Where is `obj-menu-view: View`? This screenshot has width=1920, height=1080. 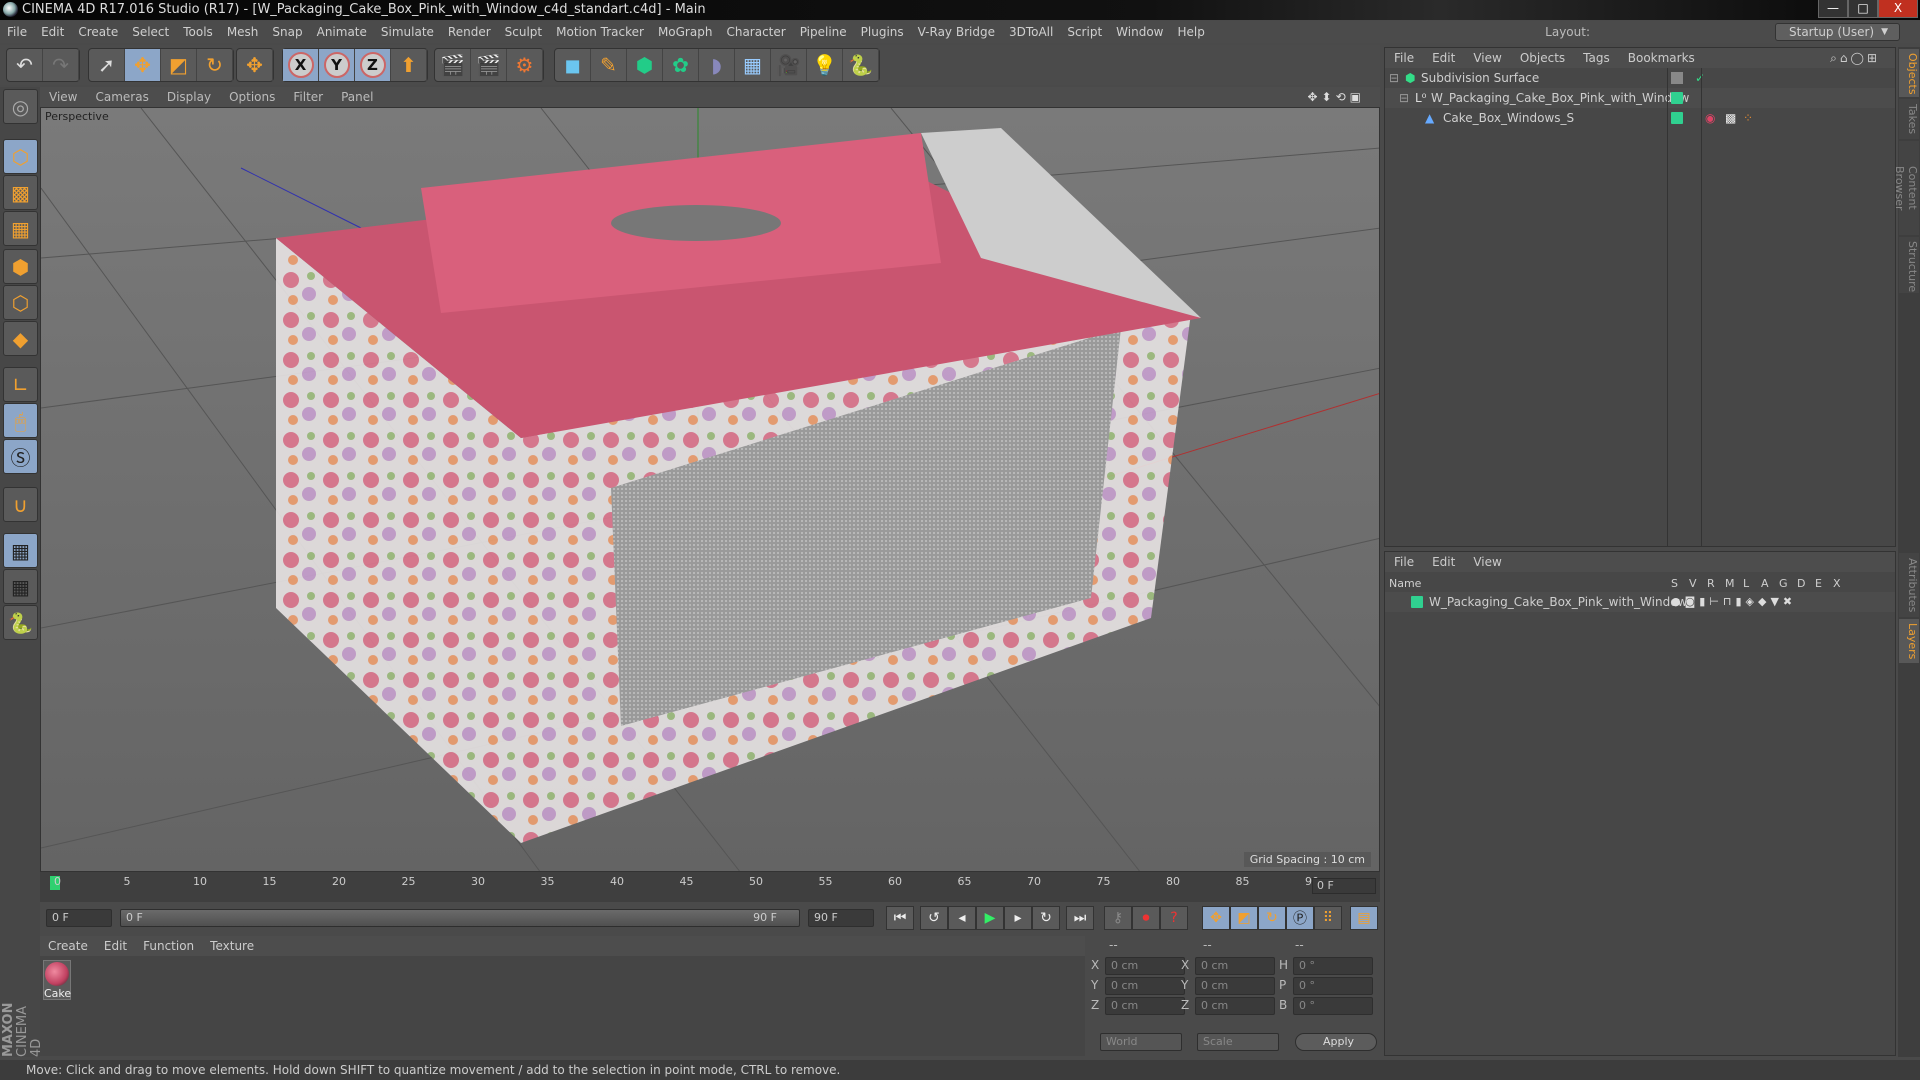 obj-menu-view: View is located at coordinates (1487, 58).